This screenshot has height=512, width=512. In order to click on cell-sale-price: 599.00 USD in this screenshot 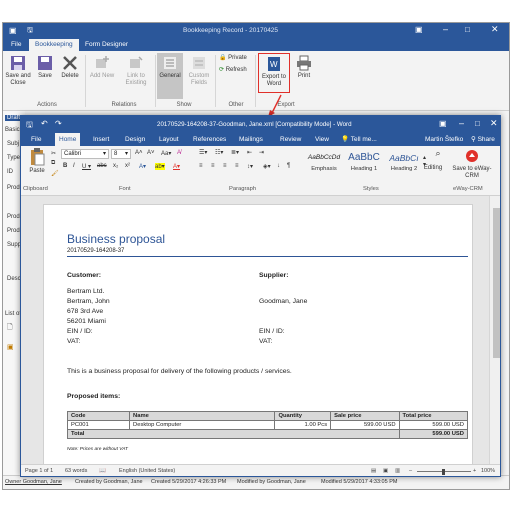, I will do `click(365, 425)`.